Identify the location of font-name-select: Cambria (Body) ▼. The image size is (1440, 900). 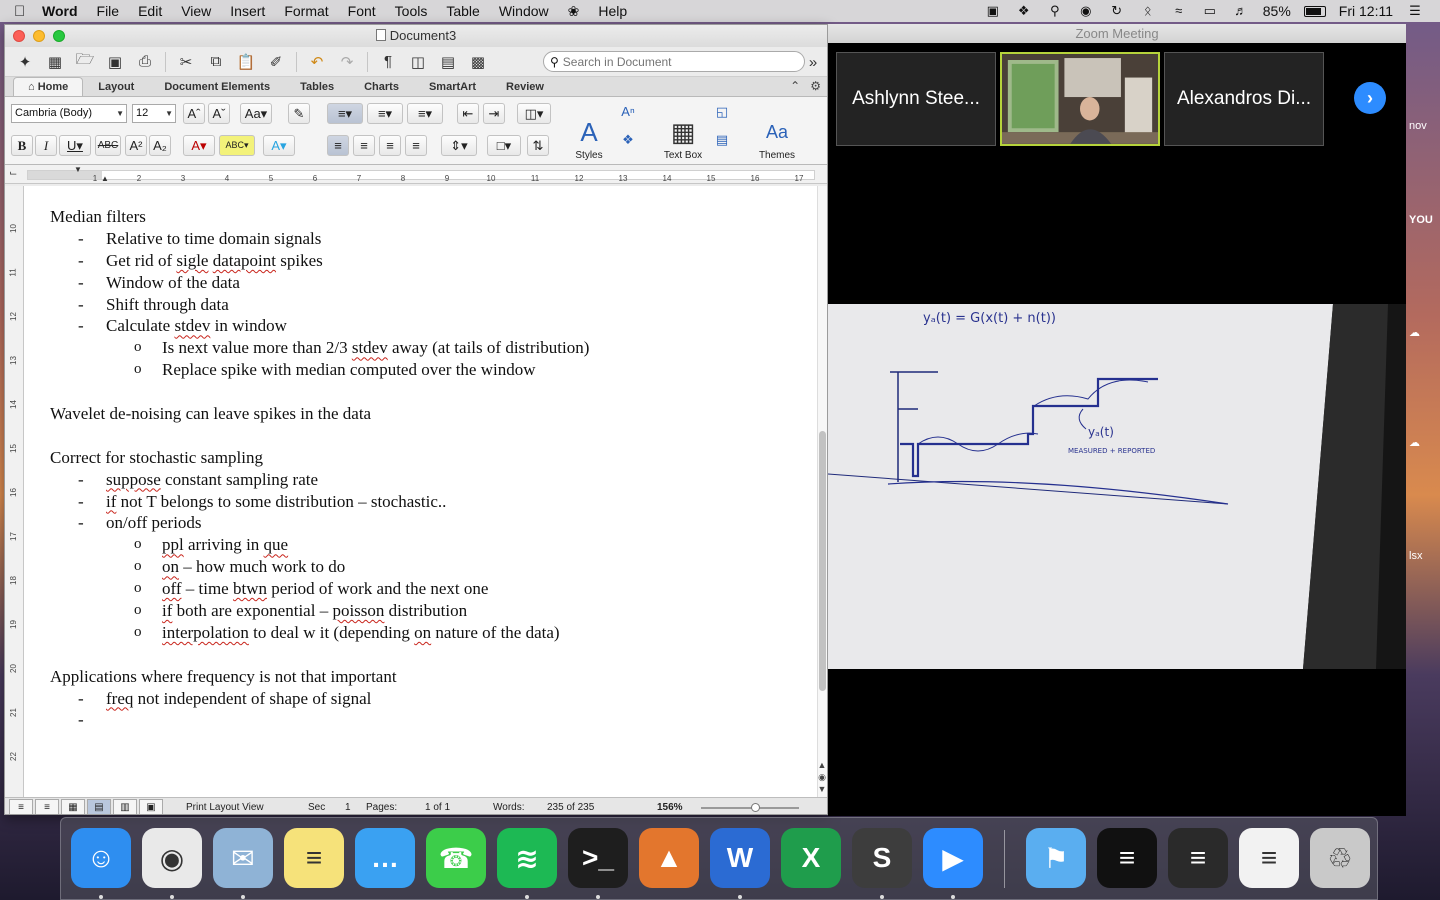
(69, 113).